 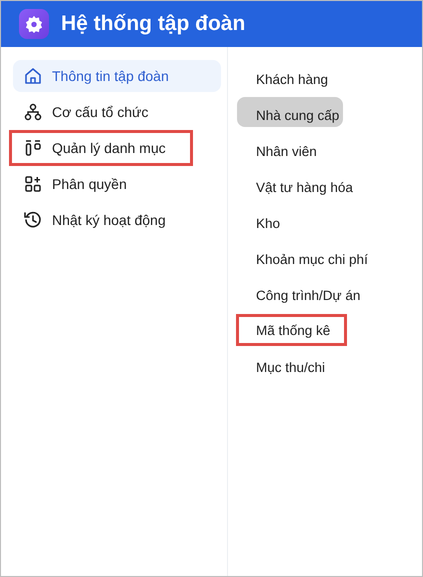 What do you see at coordinates (291, 79) in the screenshot?
I see `submenu-item: Khách hàng` at bounding box center [291, 79].